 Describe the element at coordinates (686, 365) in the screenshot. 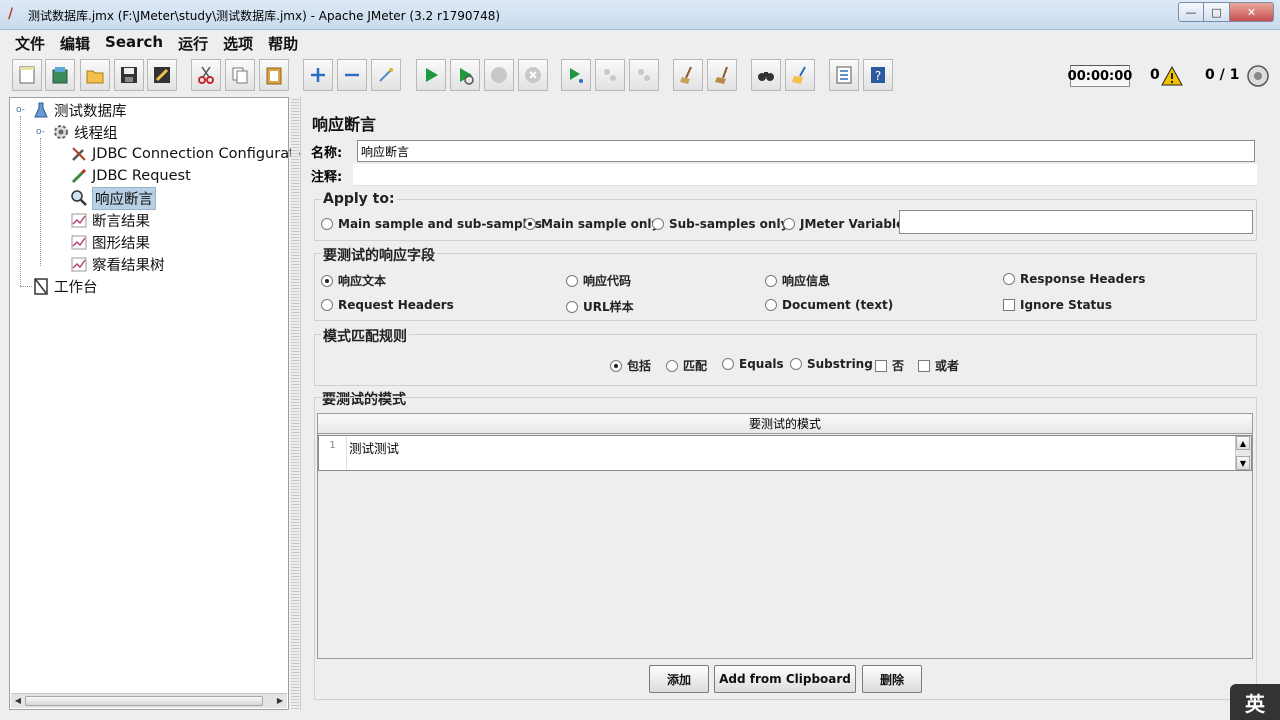

I see `radio-matches: 匹配` at that location.